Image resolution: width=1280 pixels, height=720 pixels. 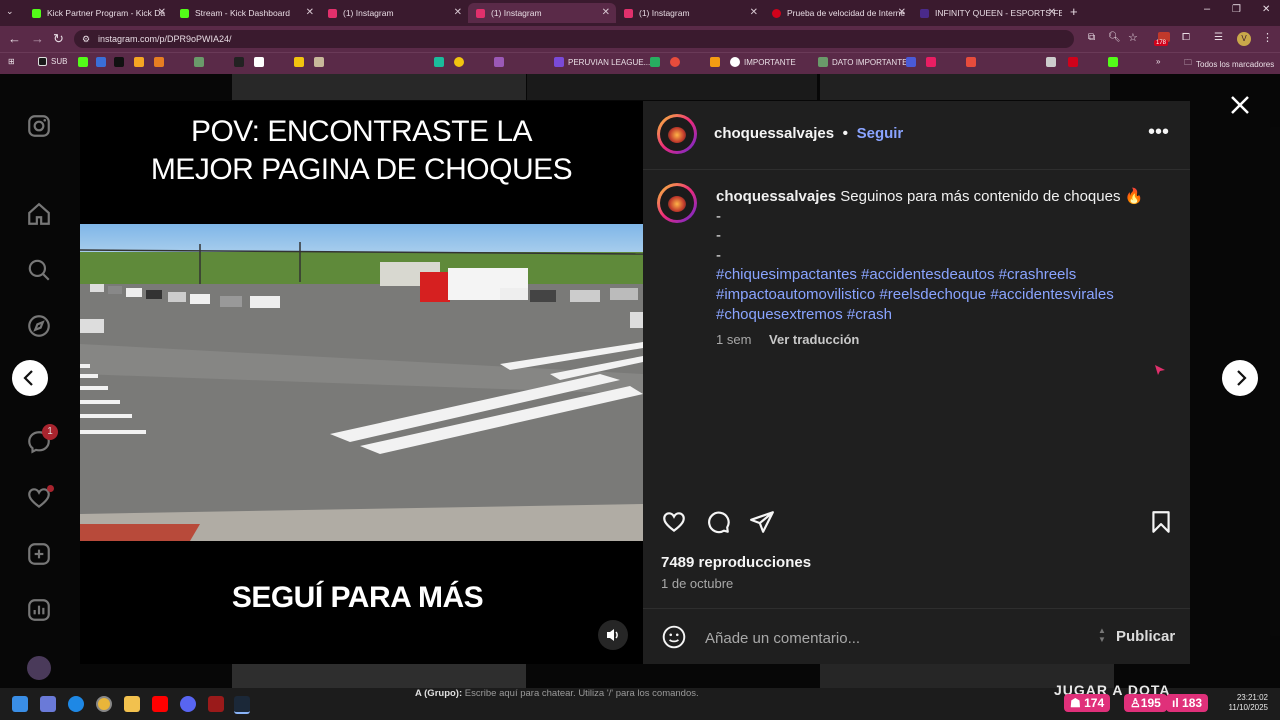 What do you see at coordinates (86, 39) in the screenshot?
I see `site-info-icon: ⚙` at bounding box center [86, 39].